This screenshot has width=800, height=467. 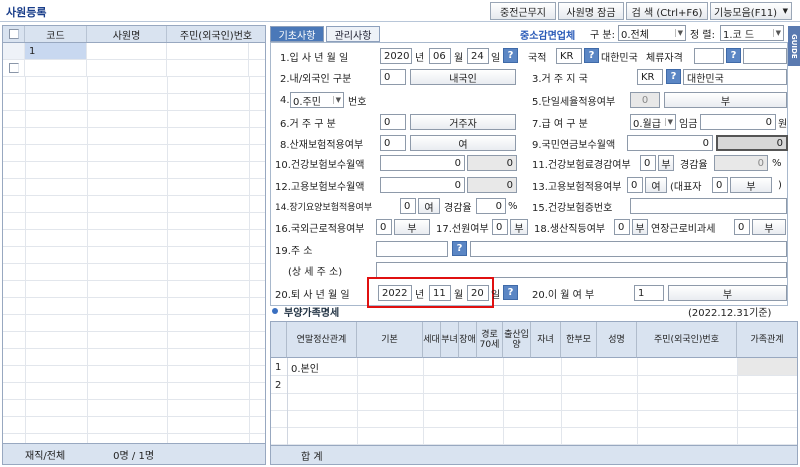 What do you see at coordinates (440, 56) in the screenshot?
I see `hire-month-input: 06` at bounding box center [440, 56].